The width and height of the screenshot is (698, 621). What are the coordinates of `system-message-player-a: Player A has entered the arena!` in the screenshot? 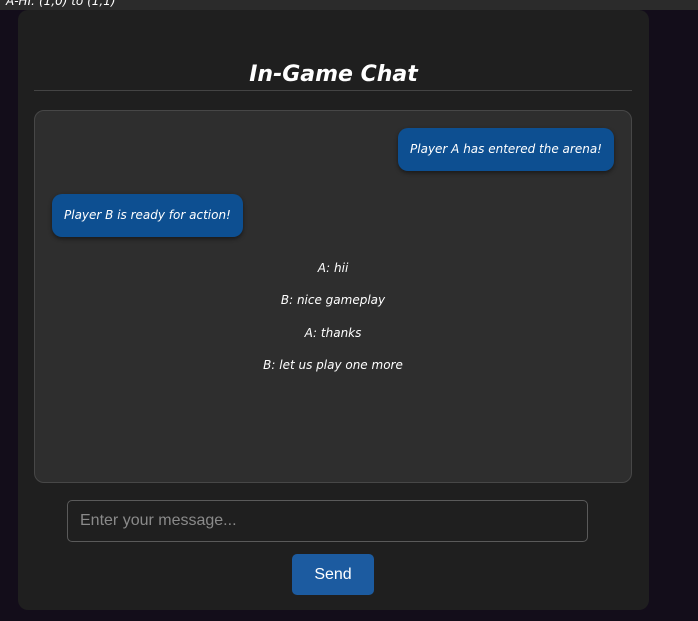 It's located at (506, 149).